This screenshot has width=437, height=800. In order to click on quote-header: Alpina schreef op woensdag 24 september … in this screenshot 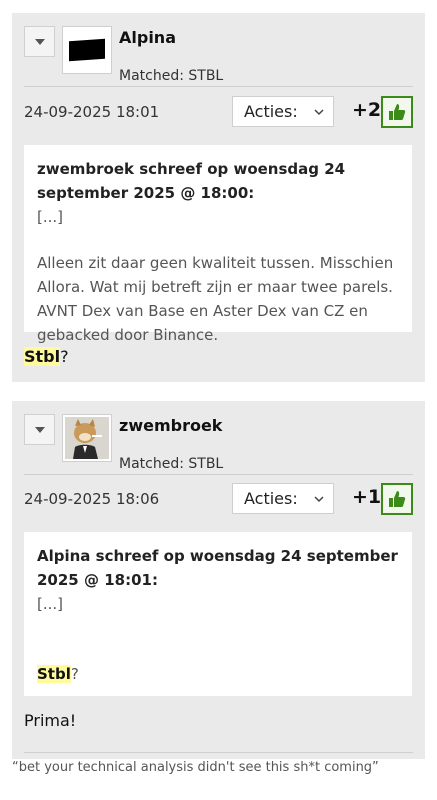, I will do `click(217, 568)`.